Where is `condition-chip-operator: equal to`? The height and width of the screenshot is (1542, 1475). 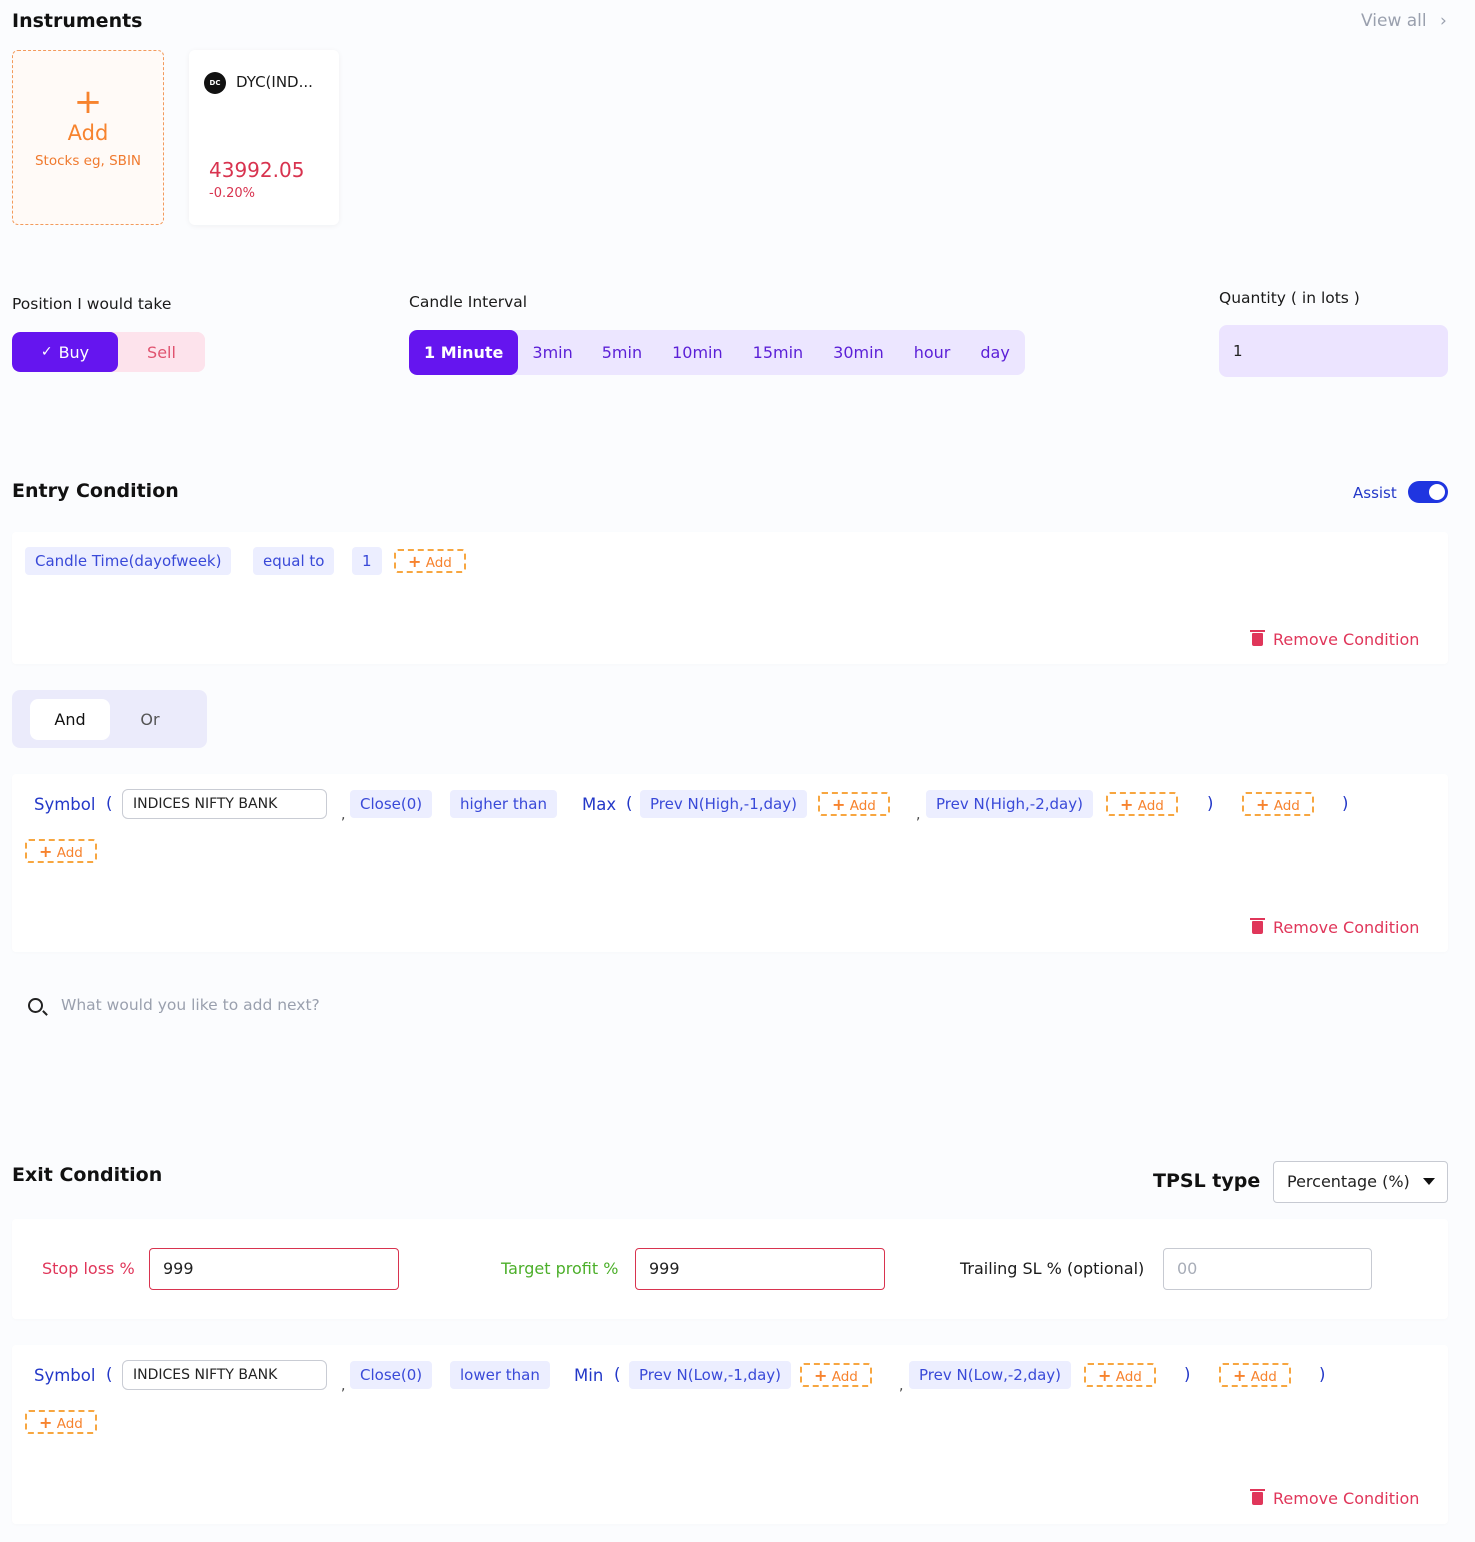
condition-chip-operator: equal to is located at coordinates (294, 561).